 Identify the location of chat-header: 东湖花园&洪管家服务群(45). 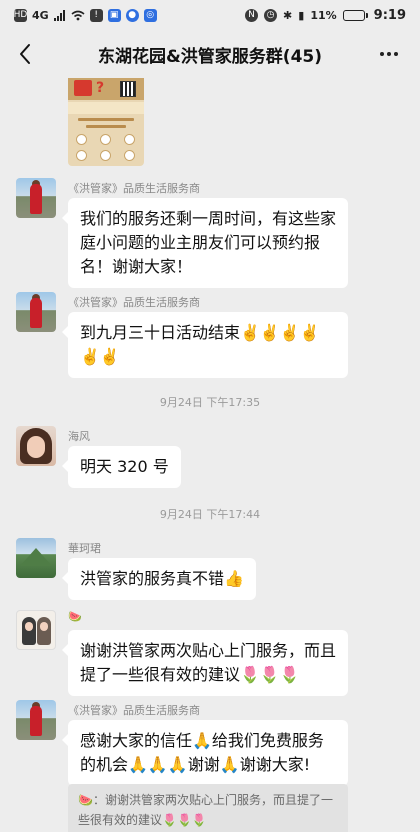
(210, 54).